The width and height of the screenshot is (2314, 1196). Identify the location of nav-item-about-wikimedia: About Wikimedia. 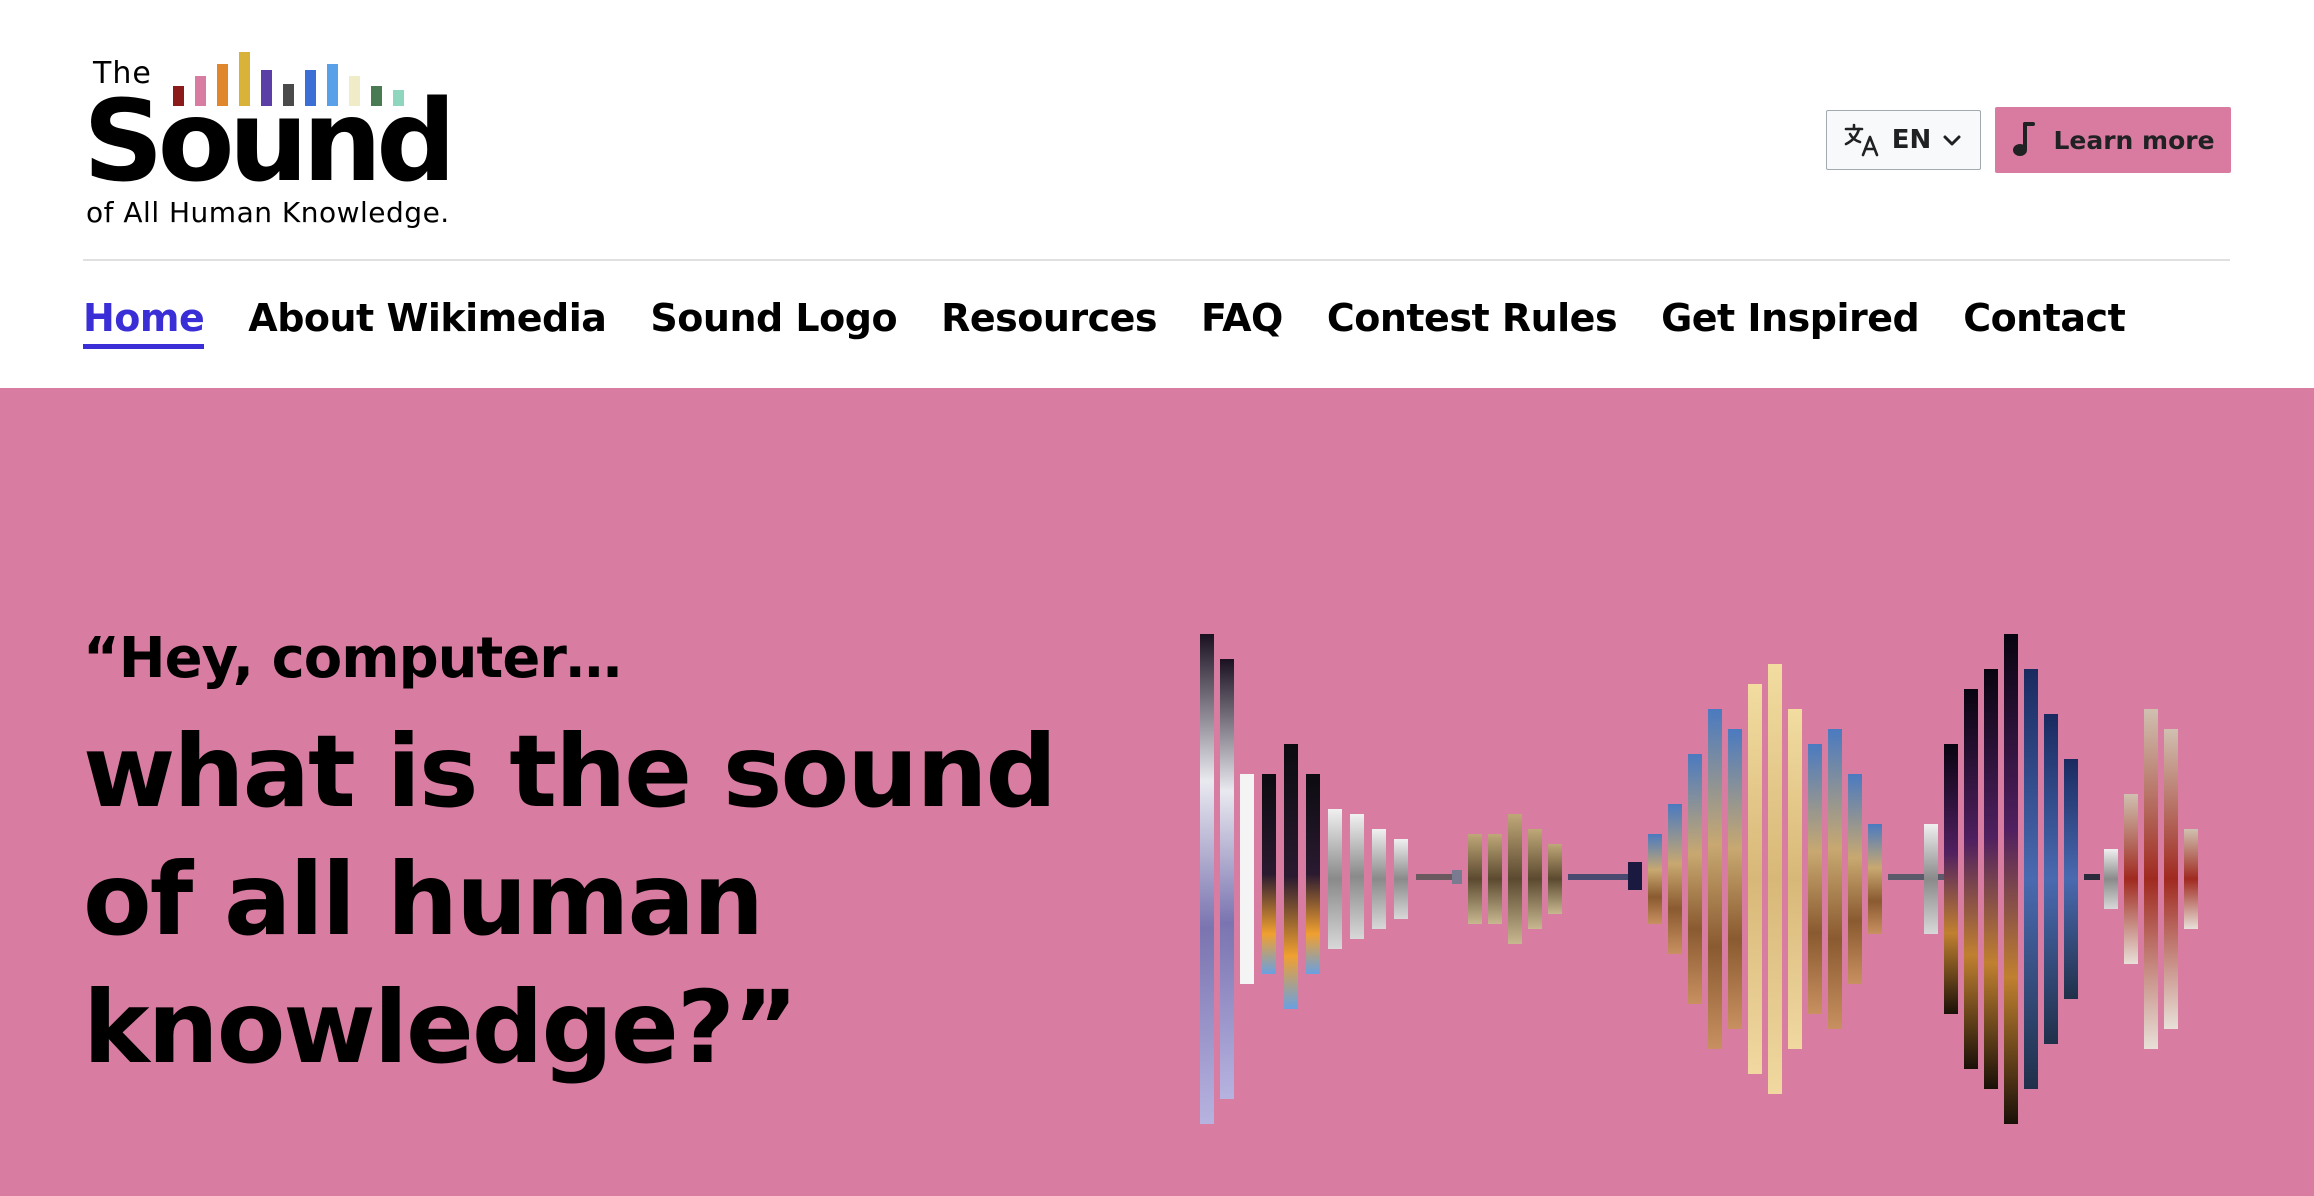
(427, 320).